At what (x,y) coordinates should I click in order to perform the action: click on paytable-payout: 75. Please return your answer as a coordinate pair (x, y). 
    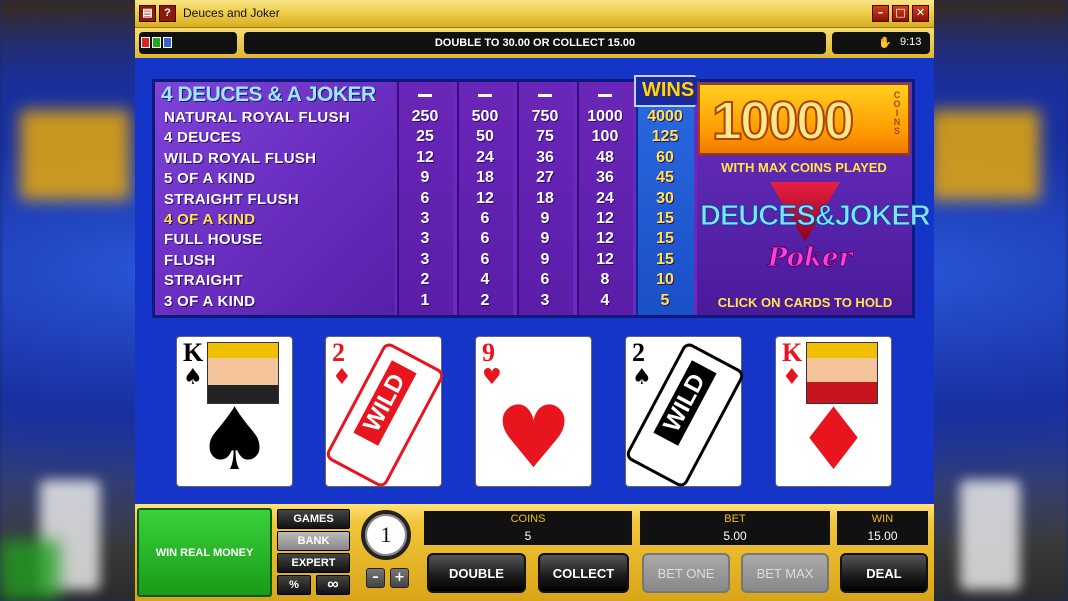
    Looking at the image, I should click on (545, 137).